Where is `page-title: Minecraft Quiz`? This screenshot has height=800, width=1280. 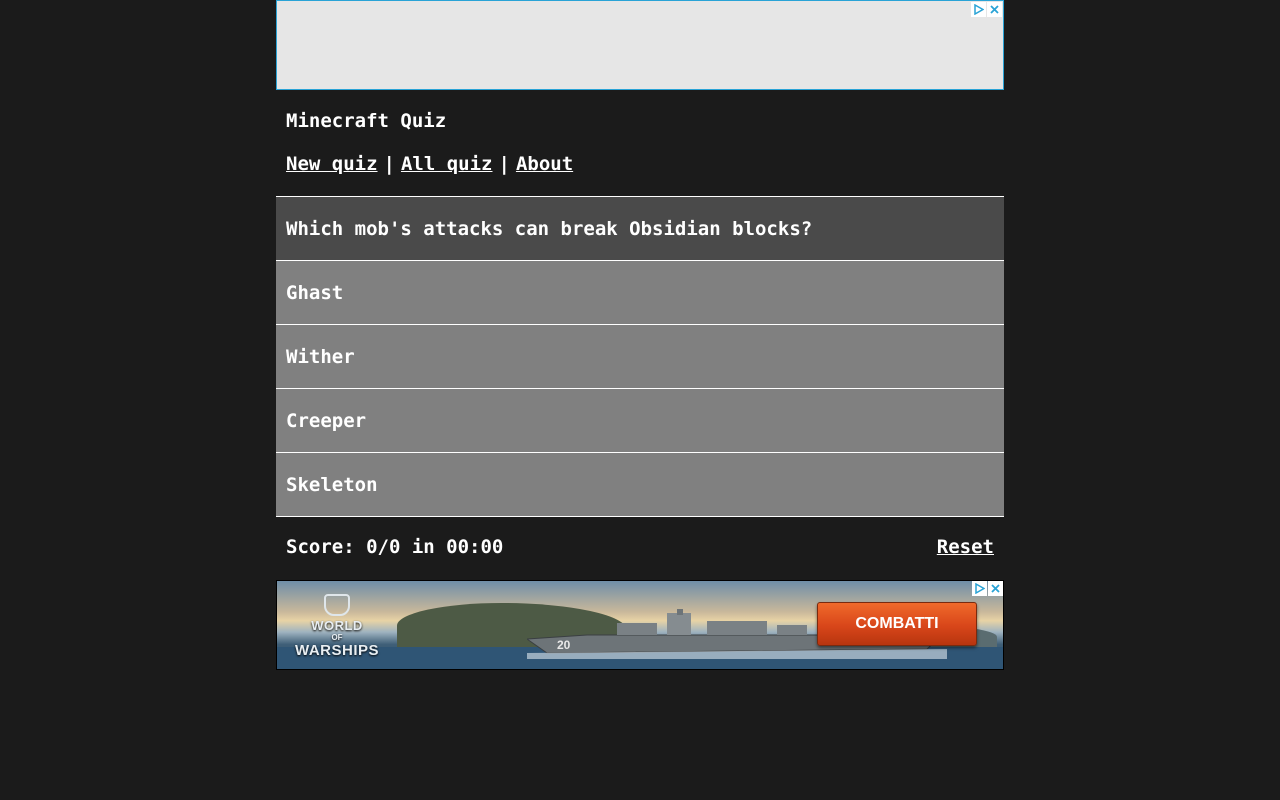
page-title: Minecraft Quiz is located at coordinates (366, 121).